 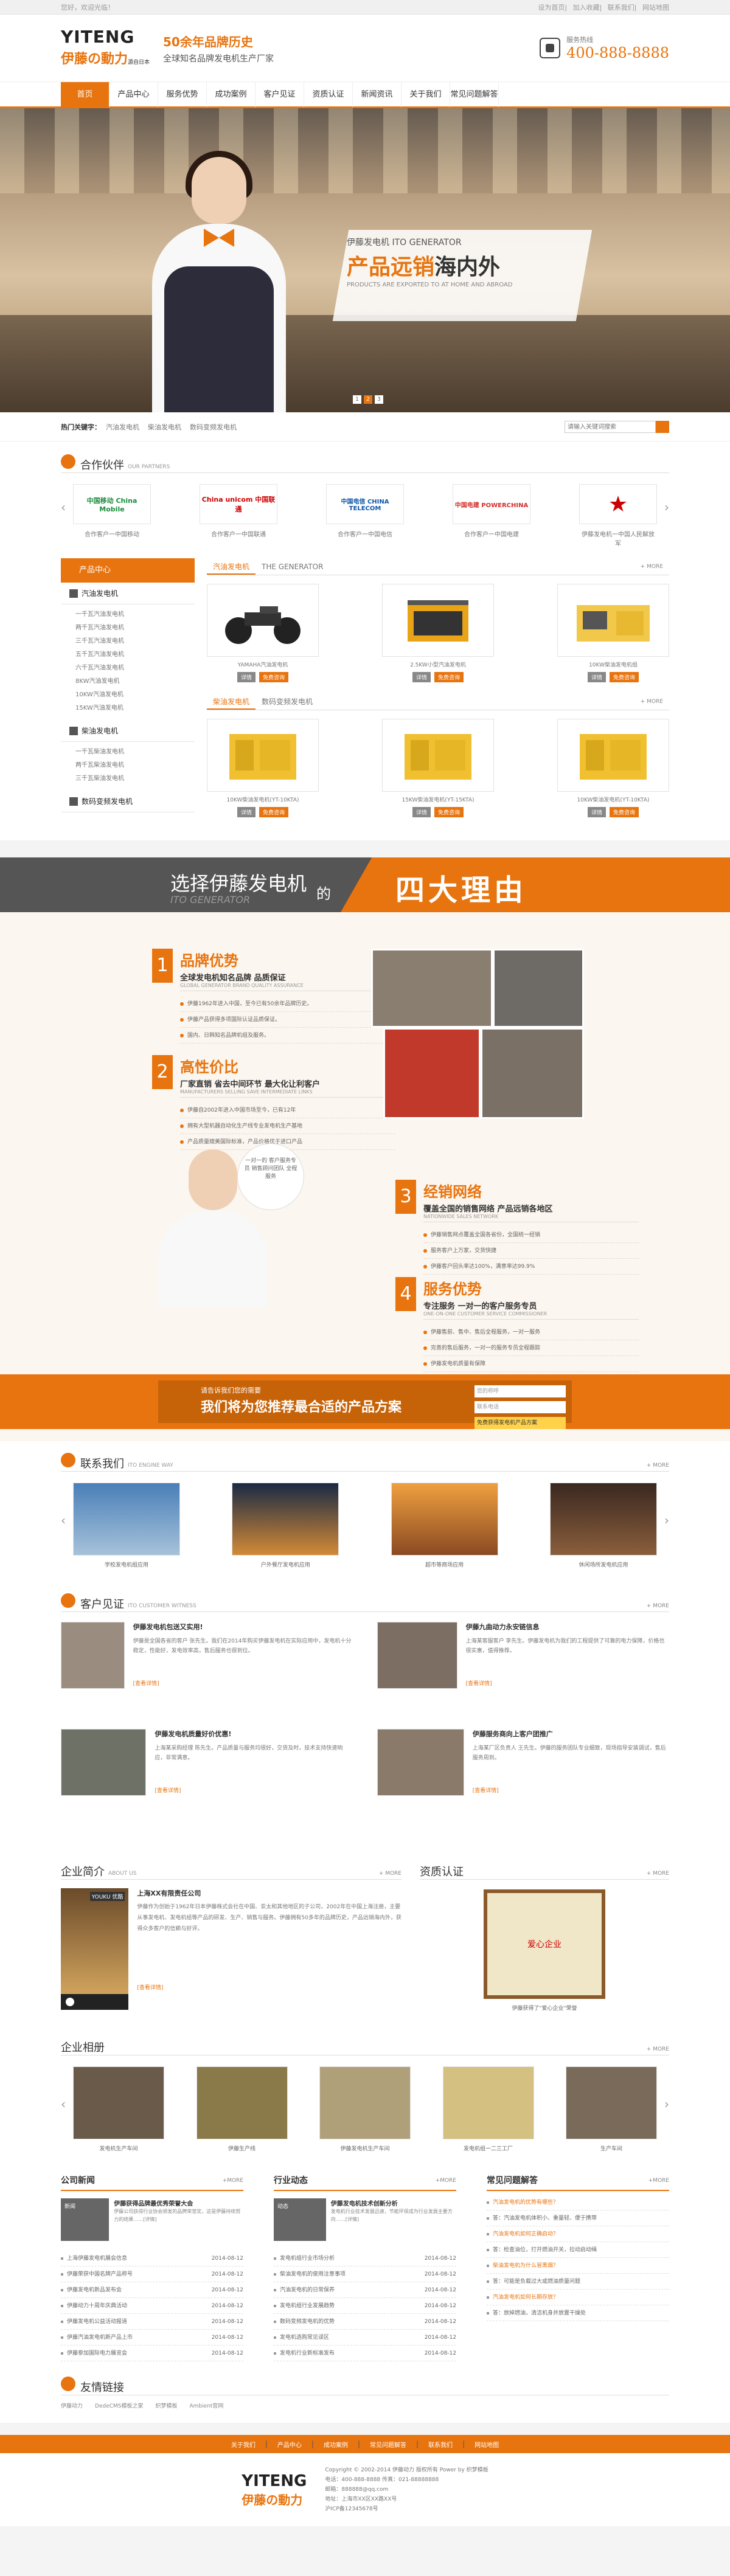 What do you see at coordinates (213, 427) in the screenshot?
I see `hot-keyword: 数码变频发电机` at bounding box center [213, 427].